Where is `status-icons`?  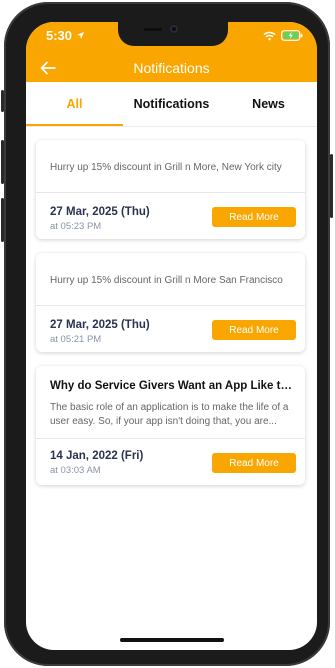 status-icons is located at coordinates (283, 35).